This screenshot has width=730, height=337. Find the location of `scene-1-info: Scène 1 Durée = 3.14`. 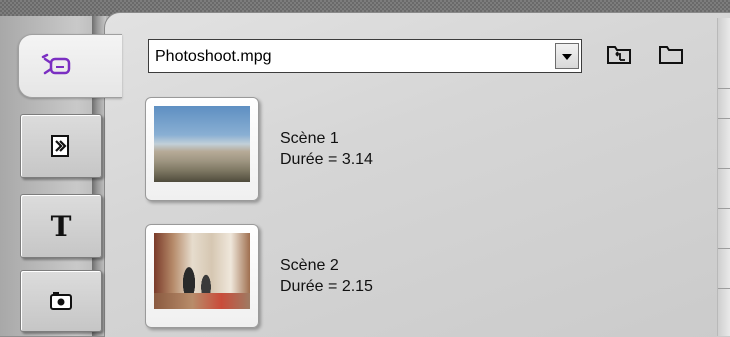

scene-1-info: Scène 1 Durée = 3.14 is located at coordinates (326, 149).